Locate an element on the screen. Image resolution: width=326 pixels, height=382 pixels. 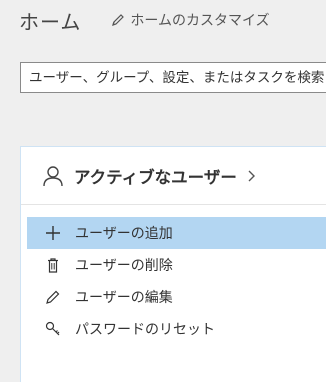
plus-icon is located at coordinates (53, 233).